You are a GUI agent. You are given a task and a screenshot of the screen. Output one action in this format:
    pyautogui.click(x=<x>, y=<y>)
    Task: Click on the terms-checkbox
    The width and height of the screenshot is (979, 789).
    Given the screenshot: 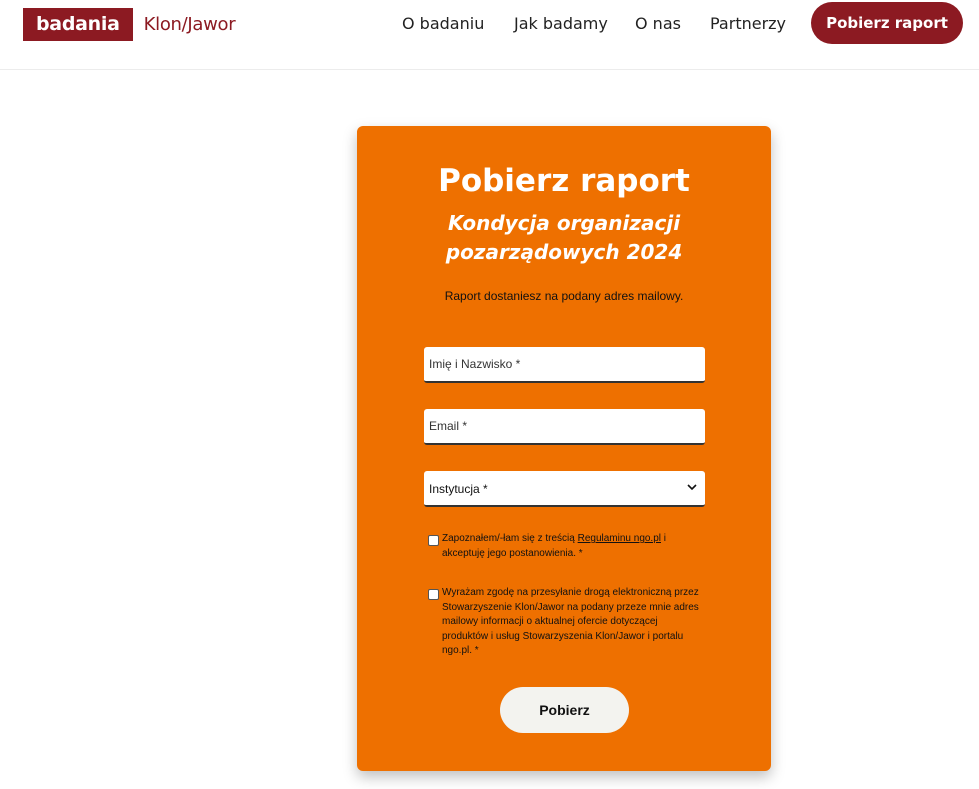 What is the action you would take?
    pyautogui.click(x=433, y=540)
    